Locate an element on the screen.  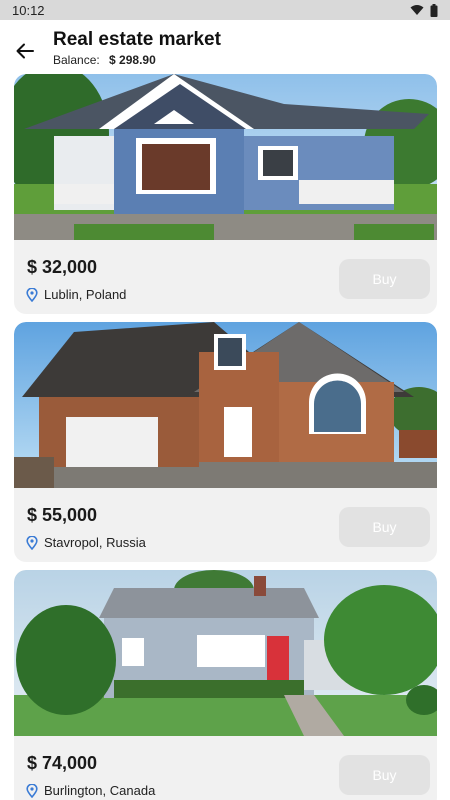
balance-row: Balance: $ 298.90 is located at coordinates (137, 60).